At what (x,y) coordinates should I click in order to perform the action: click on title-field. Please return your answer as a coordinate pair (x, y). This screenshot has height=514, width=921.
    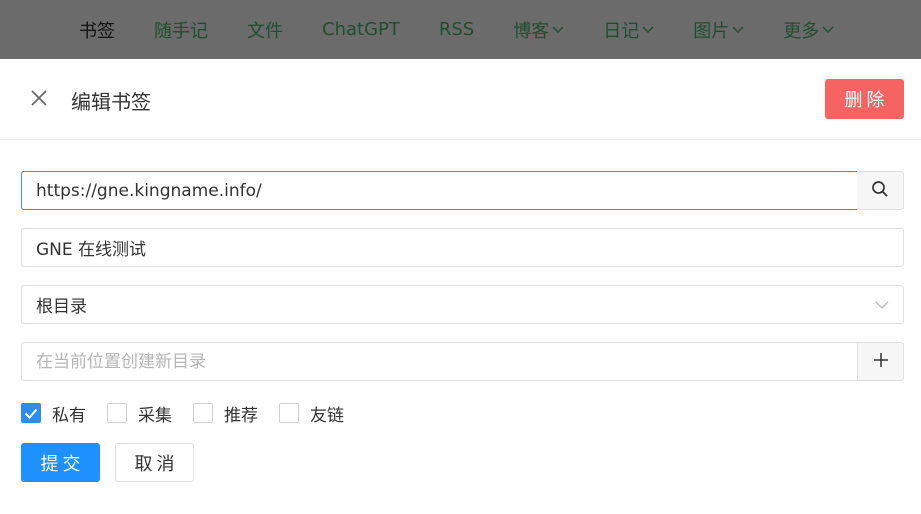
    Looking at the image, I should click on (462, 247).